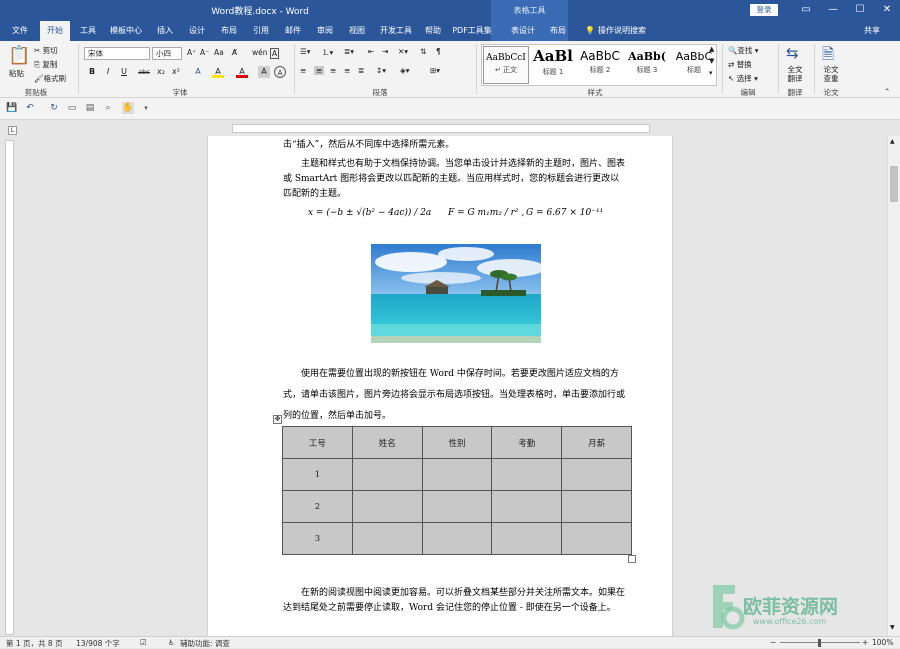 The height and width of the screenshot is (649, 900). I want to click on tab-file: 文件, so click(20, 31).